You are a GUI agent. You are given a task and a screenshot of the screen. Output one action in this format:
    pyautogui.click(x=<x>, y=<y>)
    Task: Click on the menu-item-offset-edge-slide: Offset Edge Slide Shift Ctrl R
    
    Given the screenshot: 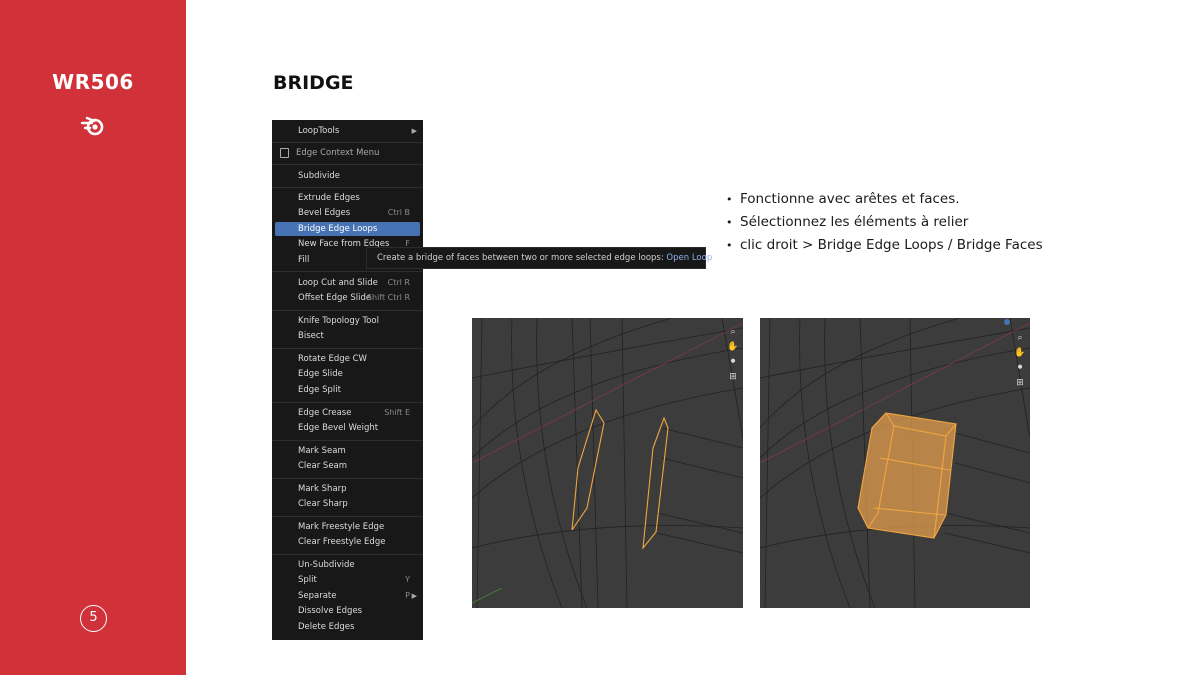 What is the action you would take?
    pyautogui.click(x=347, y=298)
    